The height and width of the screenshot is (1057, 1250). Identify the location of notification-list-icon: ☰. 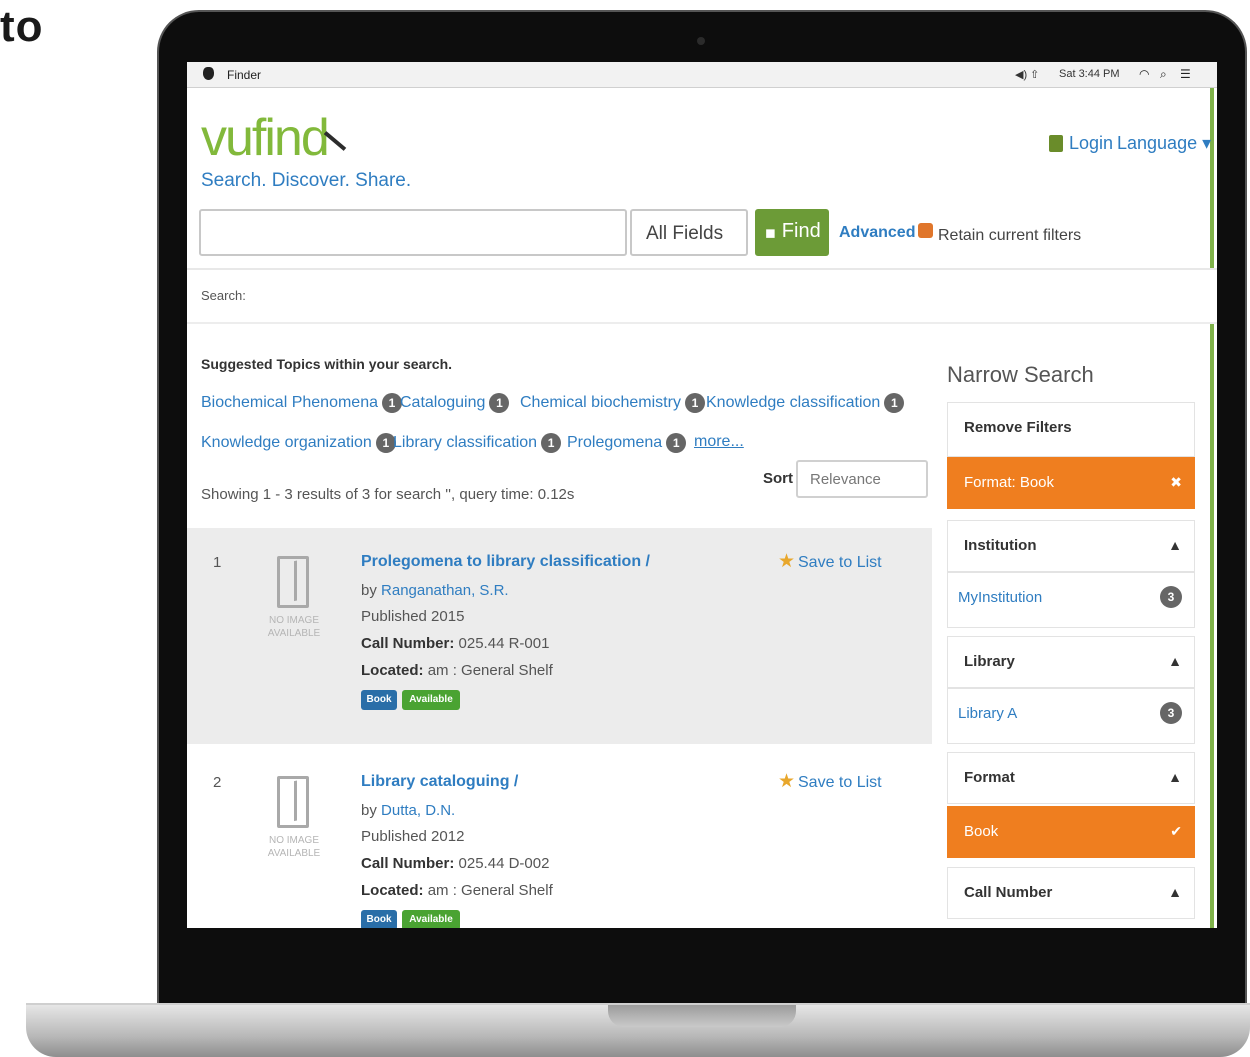
(1185, 74).